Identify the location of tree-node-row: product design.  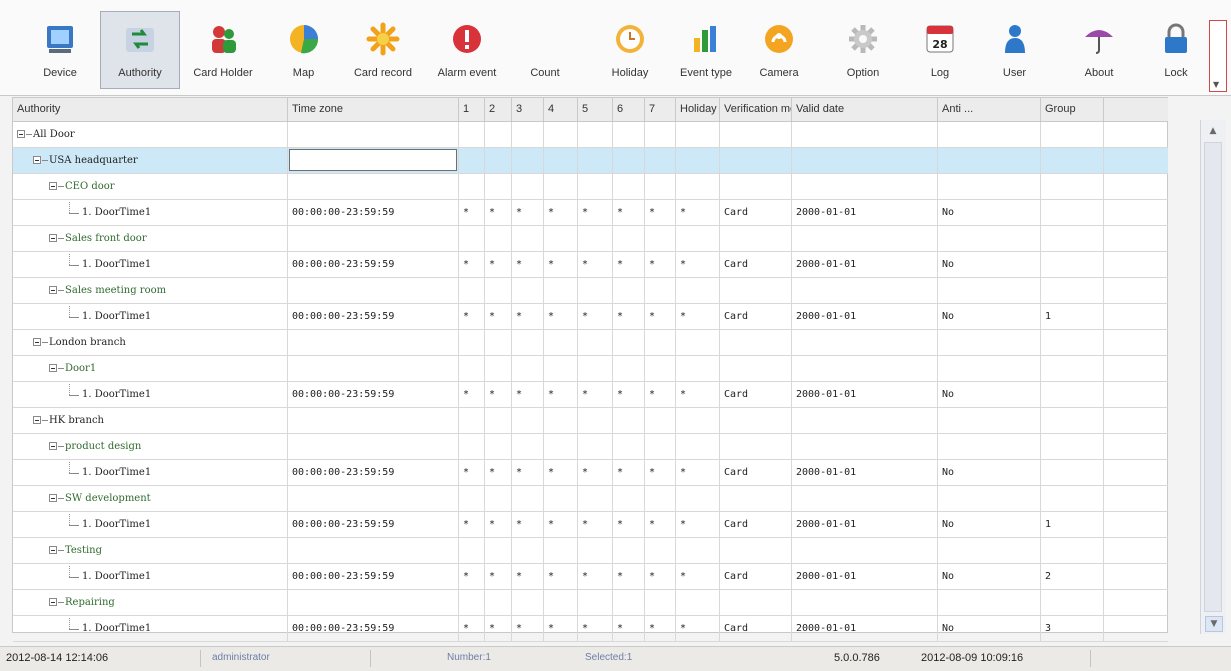
(590, 447).